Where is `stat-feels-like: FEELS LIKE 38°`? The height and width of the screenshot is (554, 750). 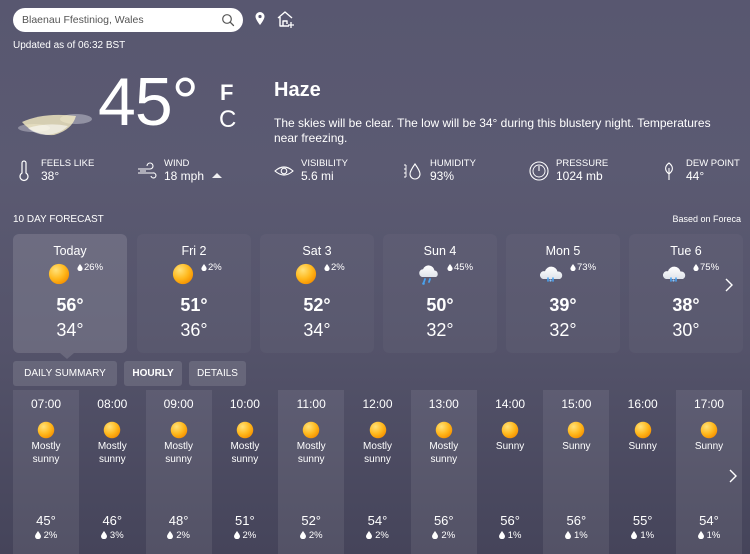
stat-feels-like: FEELS LIKE 38° is located at coordinates (53, 171).